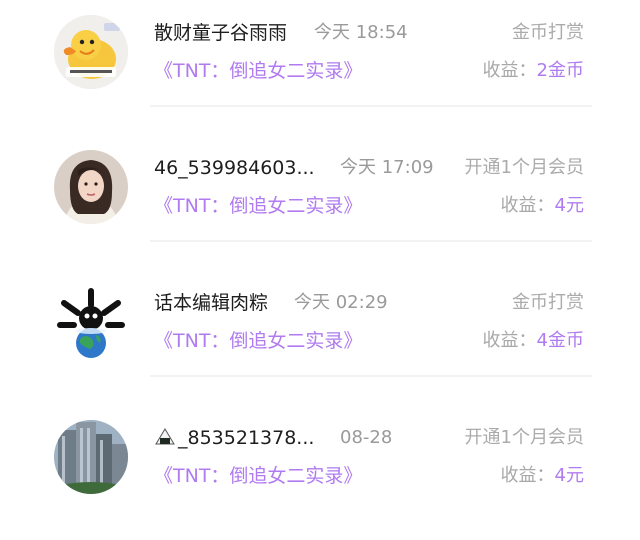 The height and width of the screenshot is (540, 640). I want to click on duck-avatar-icon, so click(91, 52).